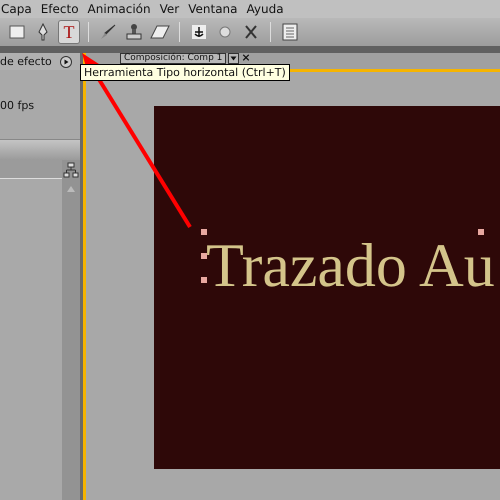 The image size is (500, 500). I want to click on play-icon, so click(66, 62).